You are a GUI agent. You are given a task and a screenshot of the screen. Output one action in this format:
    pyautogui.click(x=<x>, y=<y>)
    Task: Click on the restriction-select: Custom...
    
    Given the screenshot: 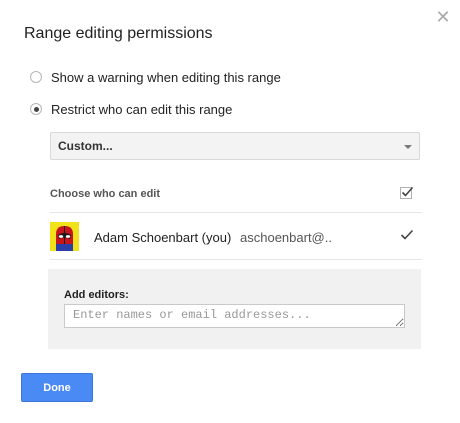 What is the action you would take?
    pyautogui.click(x=235, y=146)
    